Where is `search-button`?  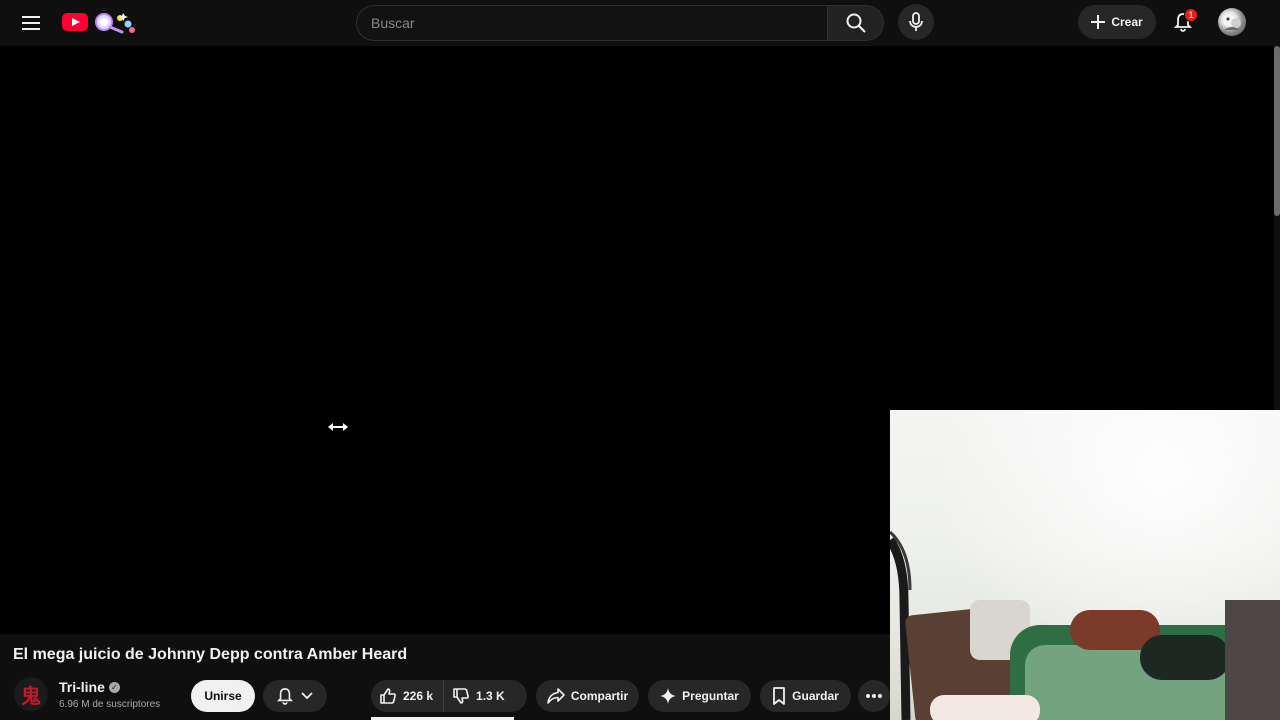
search-button is located at coordinates (856, 23).